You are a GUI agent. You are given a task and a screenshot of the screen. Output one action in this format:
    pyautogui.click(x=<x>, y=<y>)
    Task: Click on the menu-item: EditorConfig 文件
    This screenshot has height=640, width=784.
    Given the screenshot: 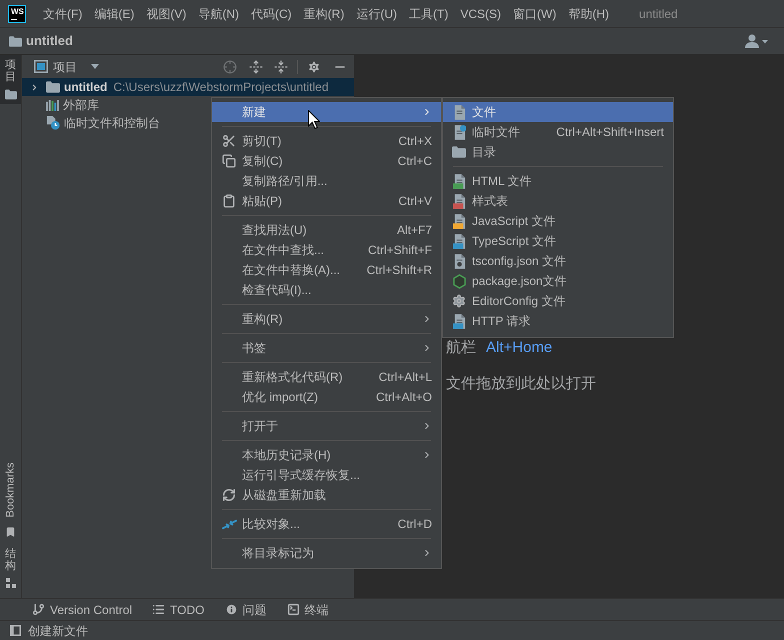 What is the action you would take?
    pyautogui.click(x=558, y=301)
    